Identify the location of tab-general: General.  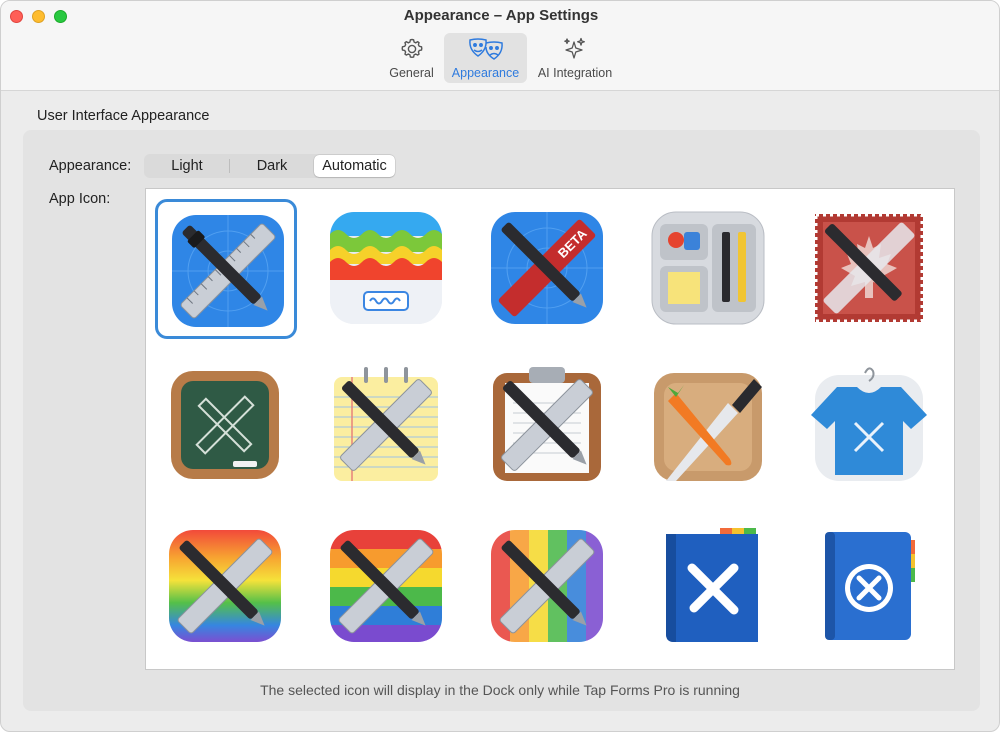
(411, 58).